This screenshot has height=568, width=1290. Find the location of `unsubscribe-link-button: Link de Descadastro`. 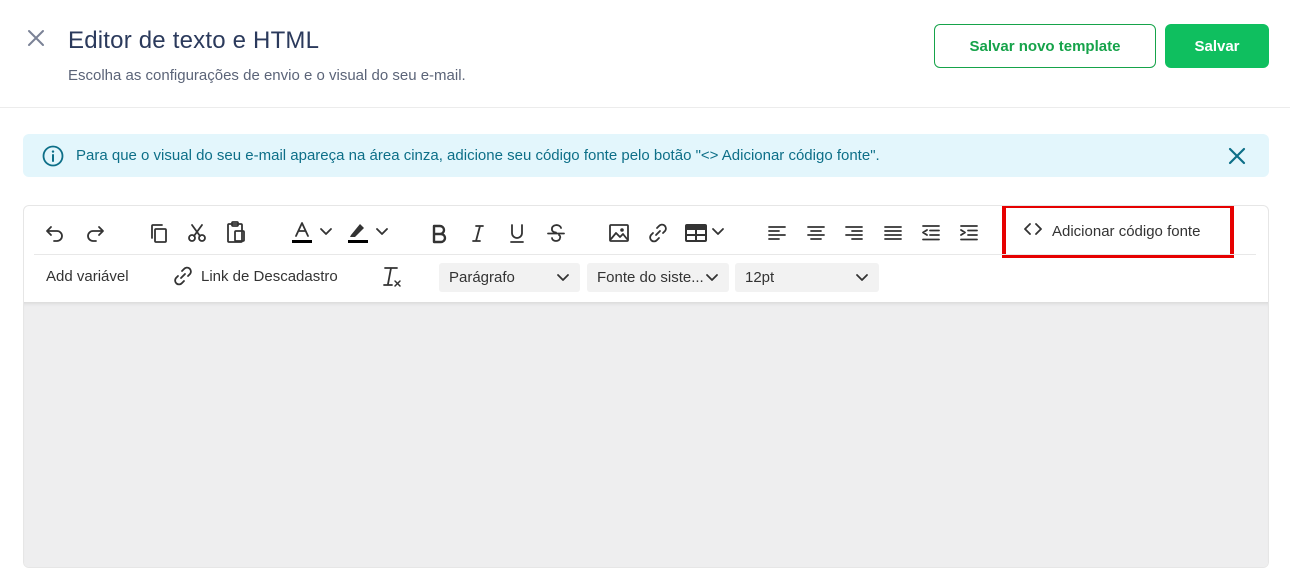

unsubscribe-link-button: Link de Descadastro is located at coordinates (269, 276).